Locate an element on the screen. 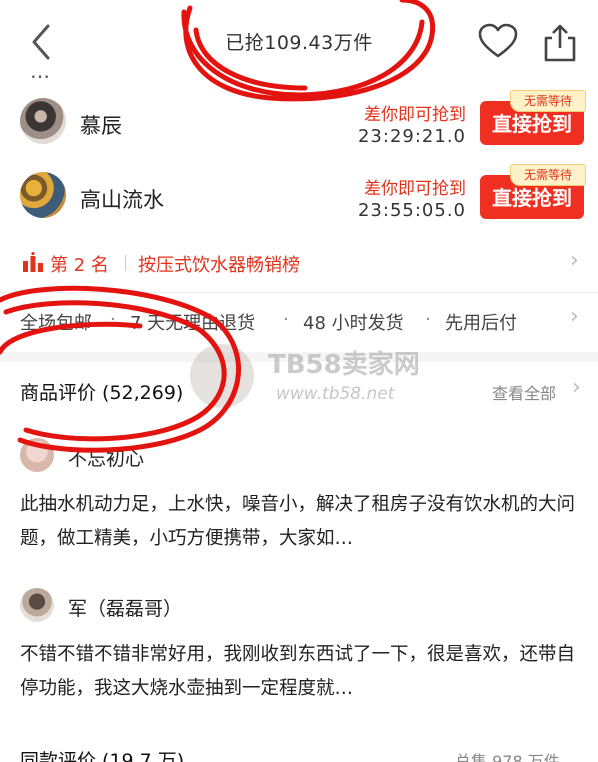 The width and height of the screenshot is (598, 762). ranking-list-name: 按压式饮水器畅销榜 is located at coordinates (219, 265).